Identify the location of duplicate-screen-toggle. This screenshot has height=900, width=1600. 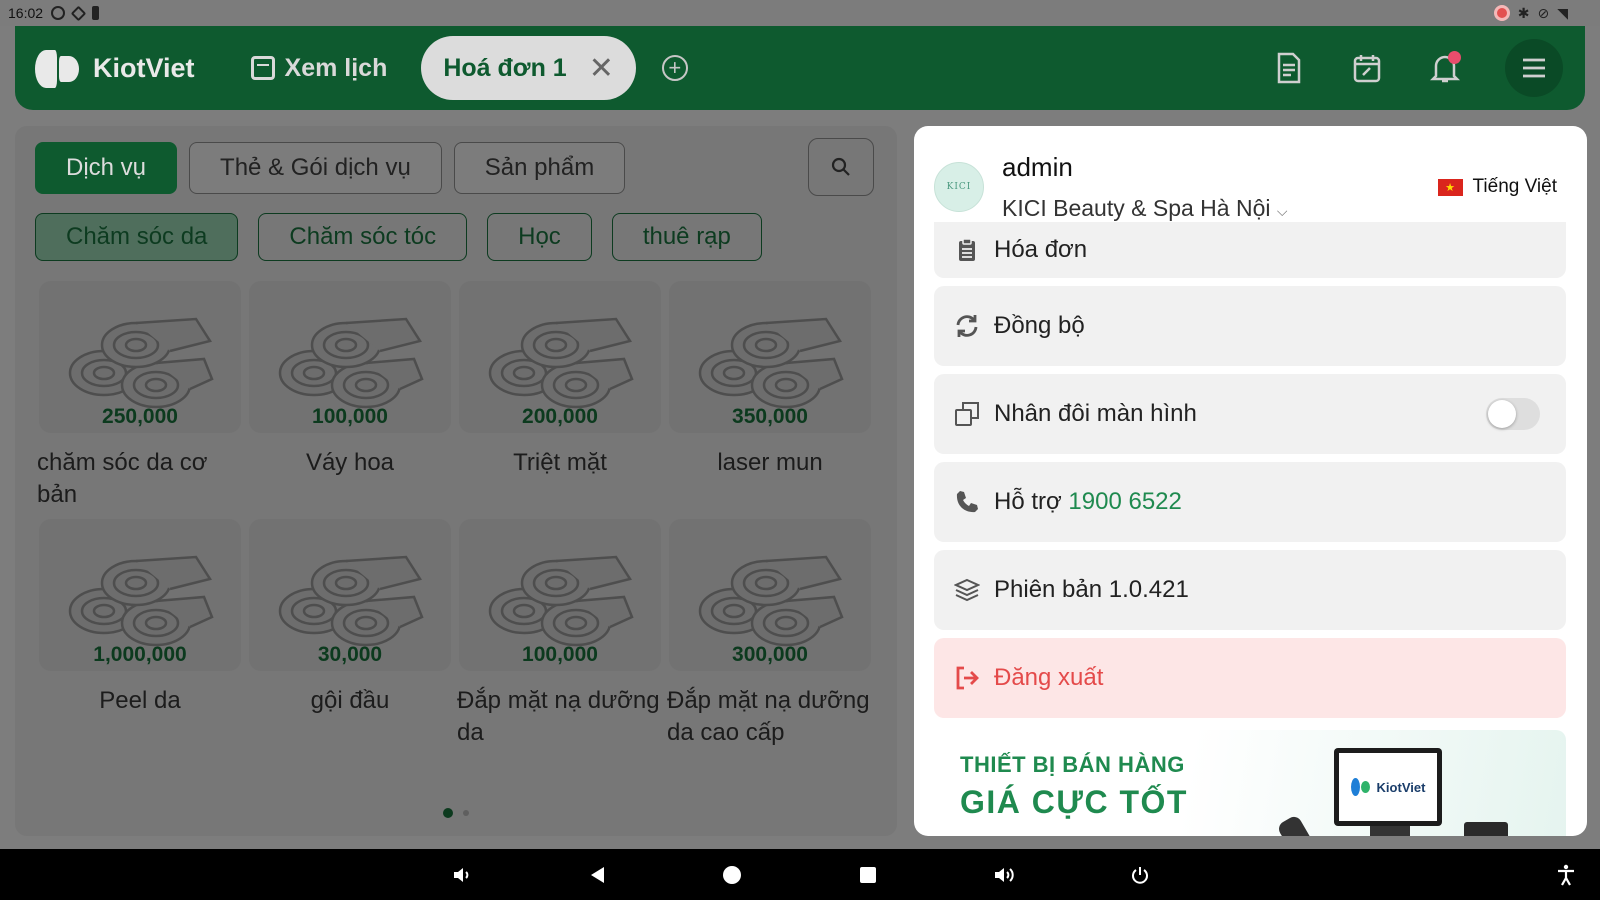
(1513, 414).